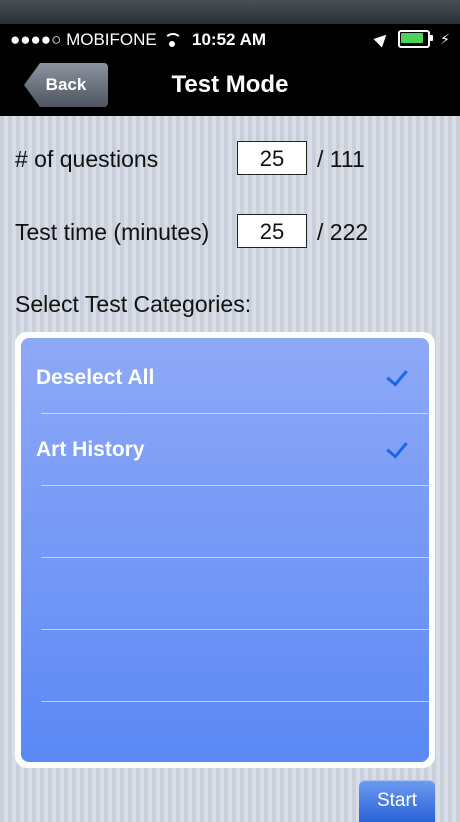 This screenshot has height=822, width=460. What do you see at coordinates (416, 39) in the screenshot?
I see `battery-icon` at bounding box center [416, 39].